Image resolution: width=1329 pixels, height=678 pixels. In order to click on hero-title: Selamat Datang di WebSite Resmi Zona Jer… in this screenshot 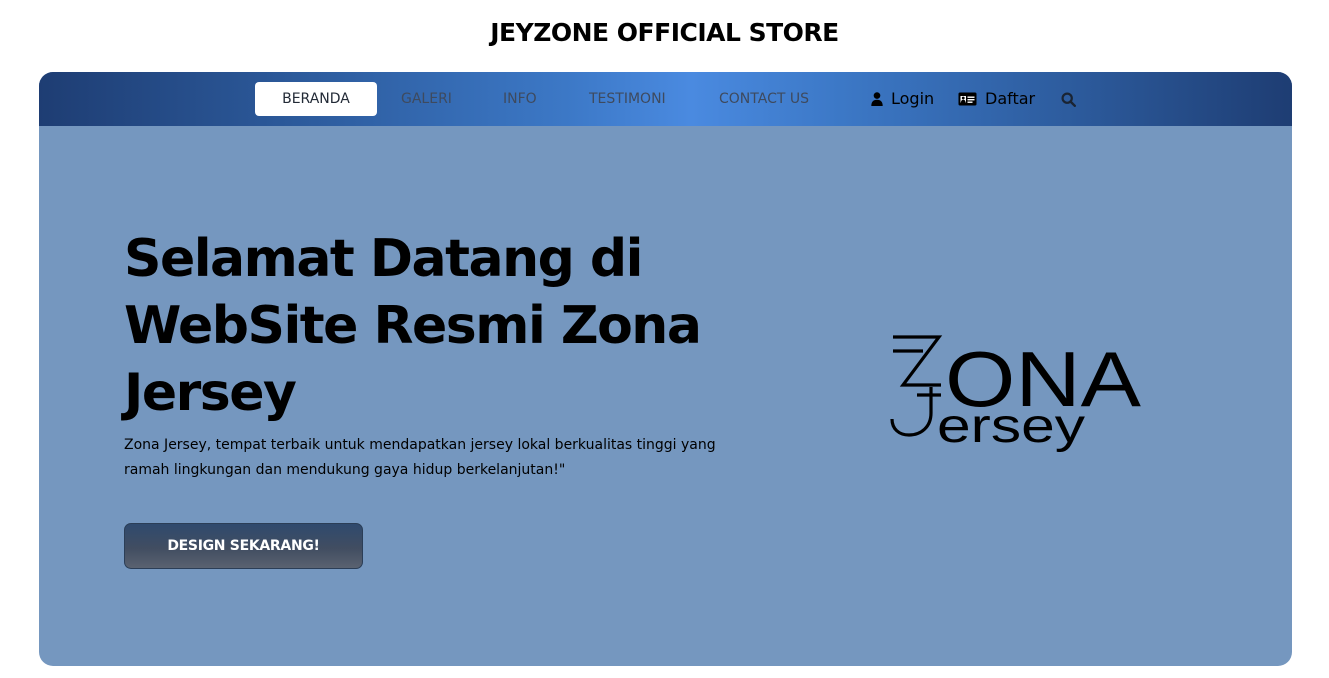, I will do `click(413, 326)`.